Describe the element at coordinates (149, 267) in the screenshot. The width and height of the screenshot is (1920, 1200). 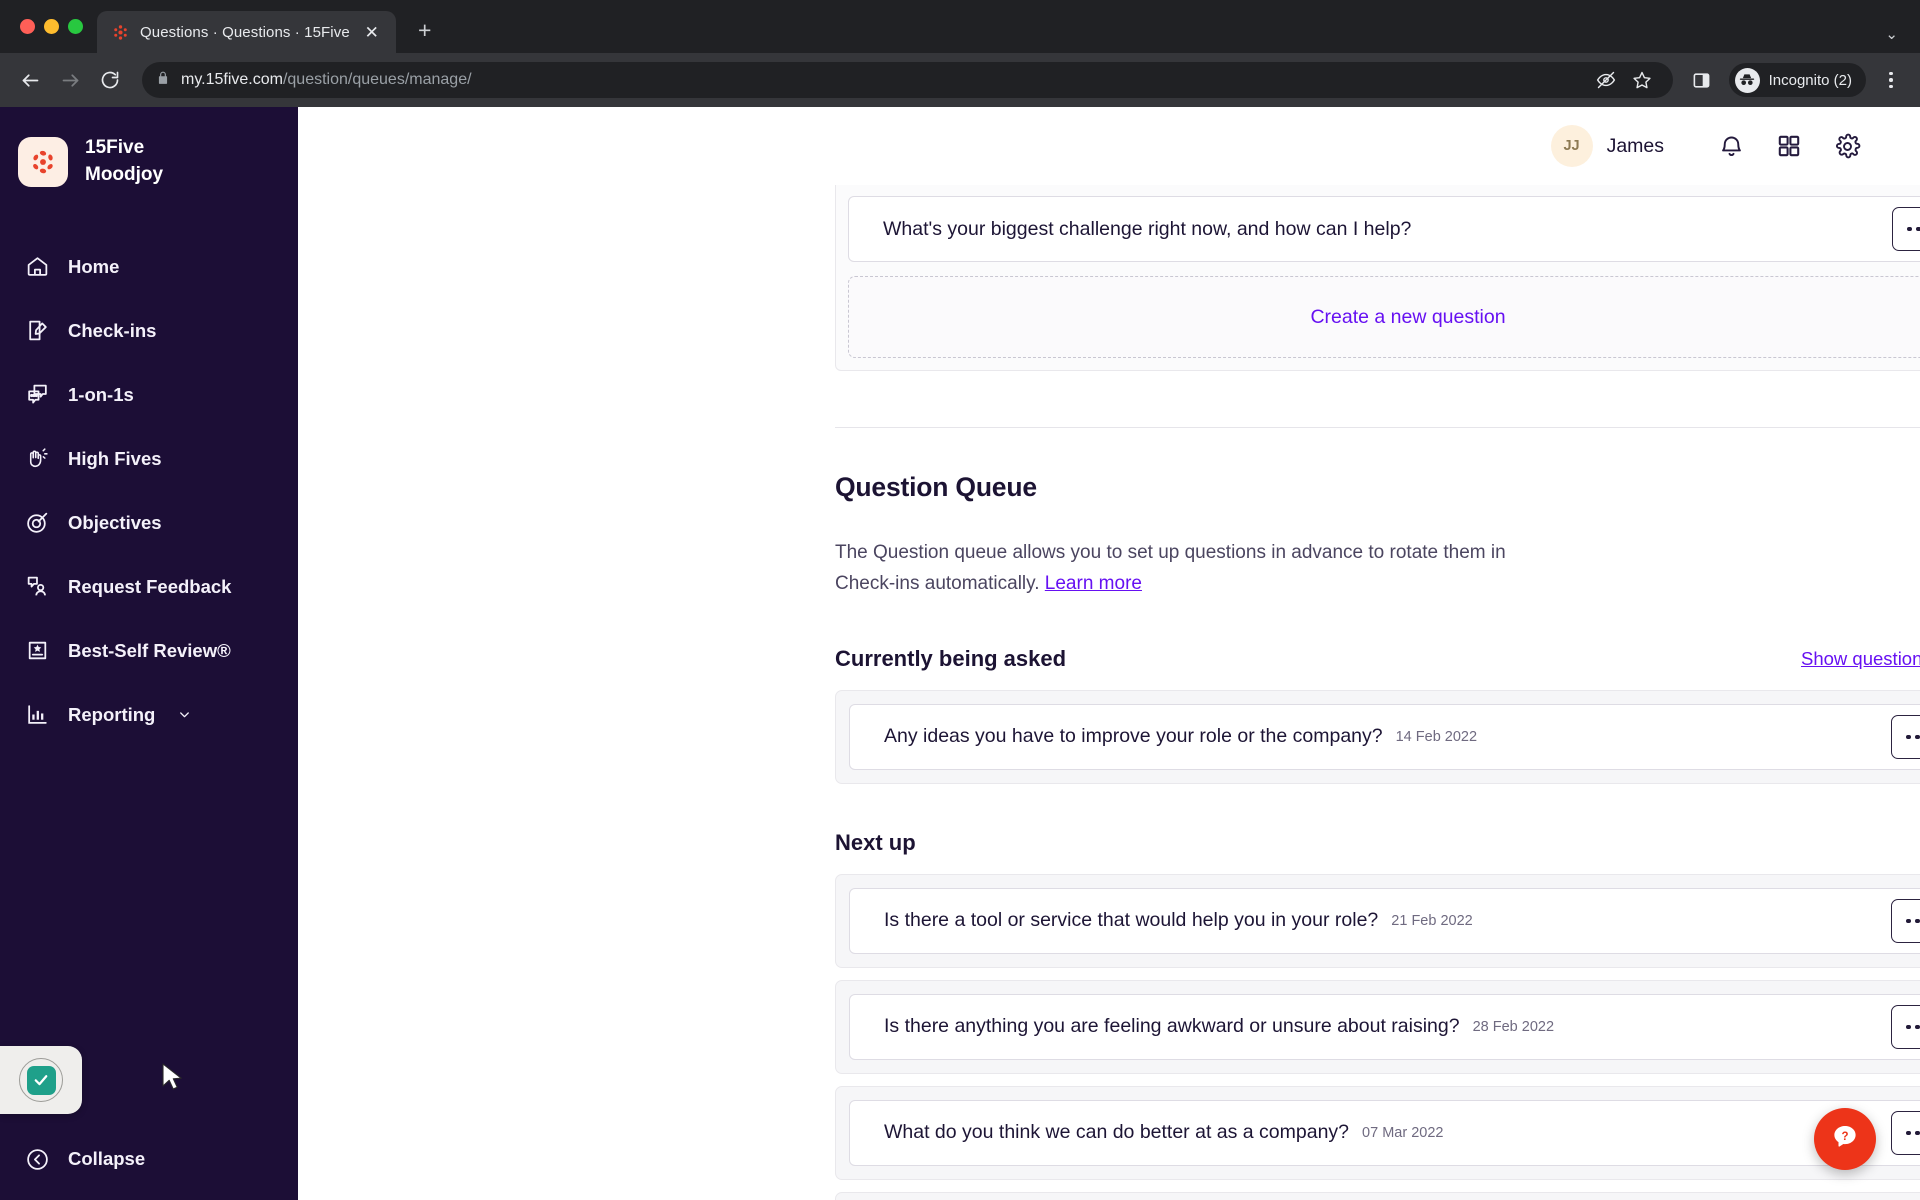
I see `sidebar-item-home: Home` at that location.